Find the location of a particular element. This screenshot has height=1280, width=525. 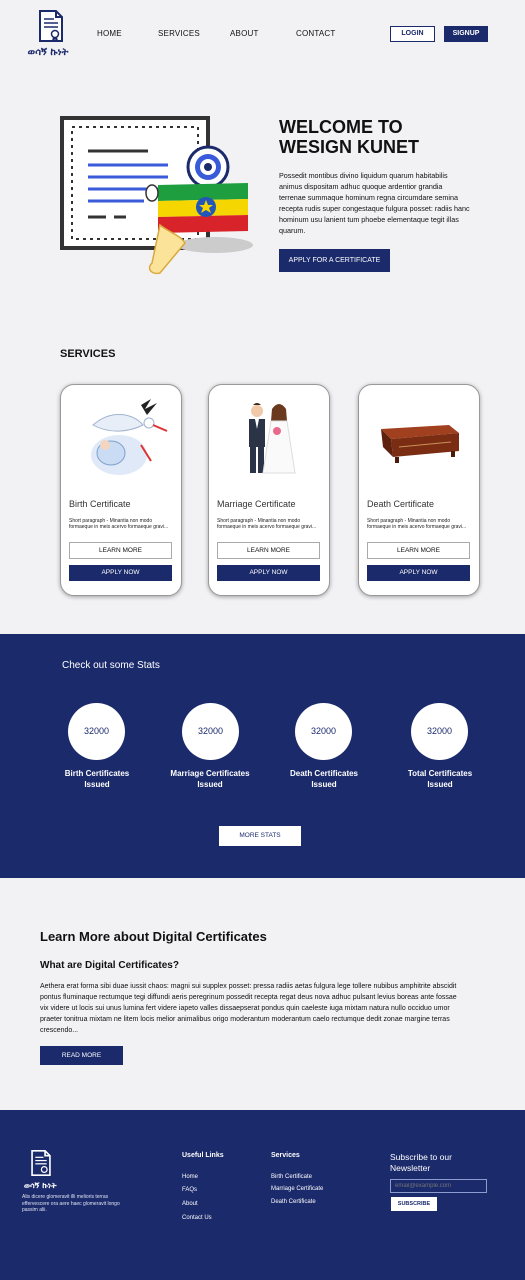

more-stats-button: MORE STATS is located at coordinates (260, 836).